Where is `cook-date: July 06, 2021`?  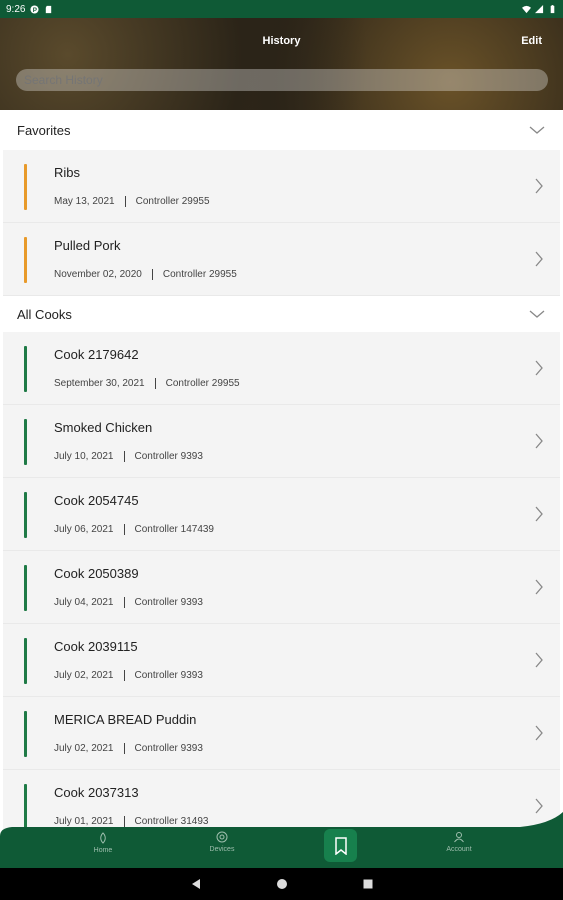 cook-date: July 06, 2021 is located at coordinates (84, 529).